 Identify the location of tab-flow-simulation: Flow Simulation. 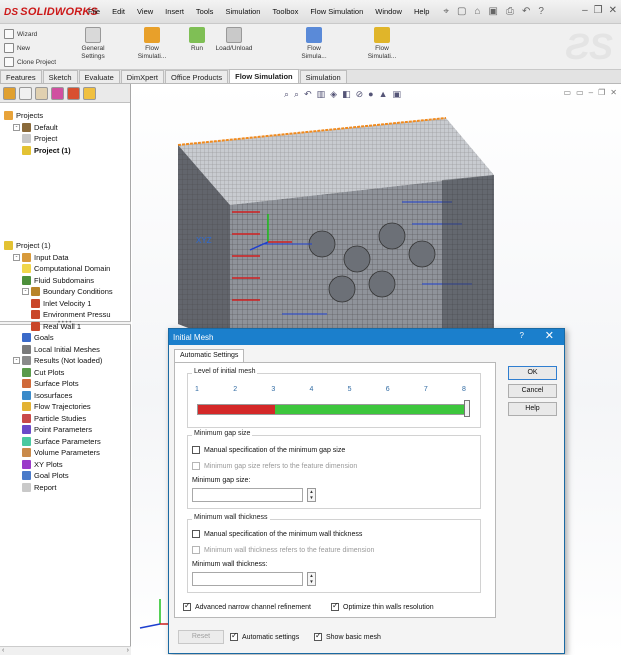
(264, 76).